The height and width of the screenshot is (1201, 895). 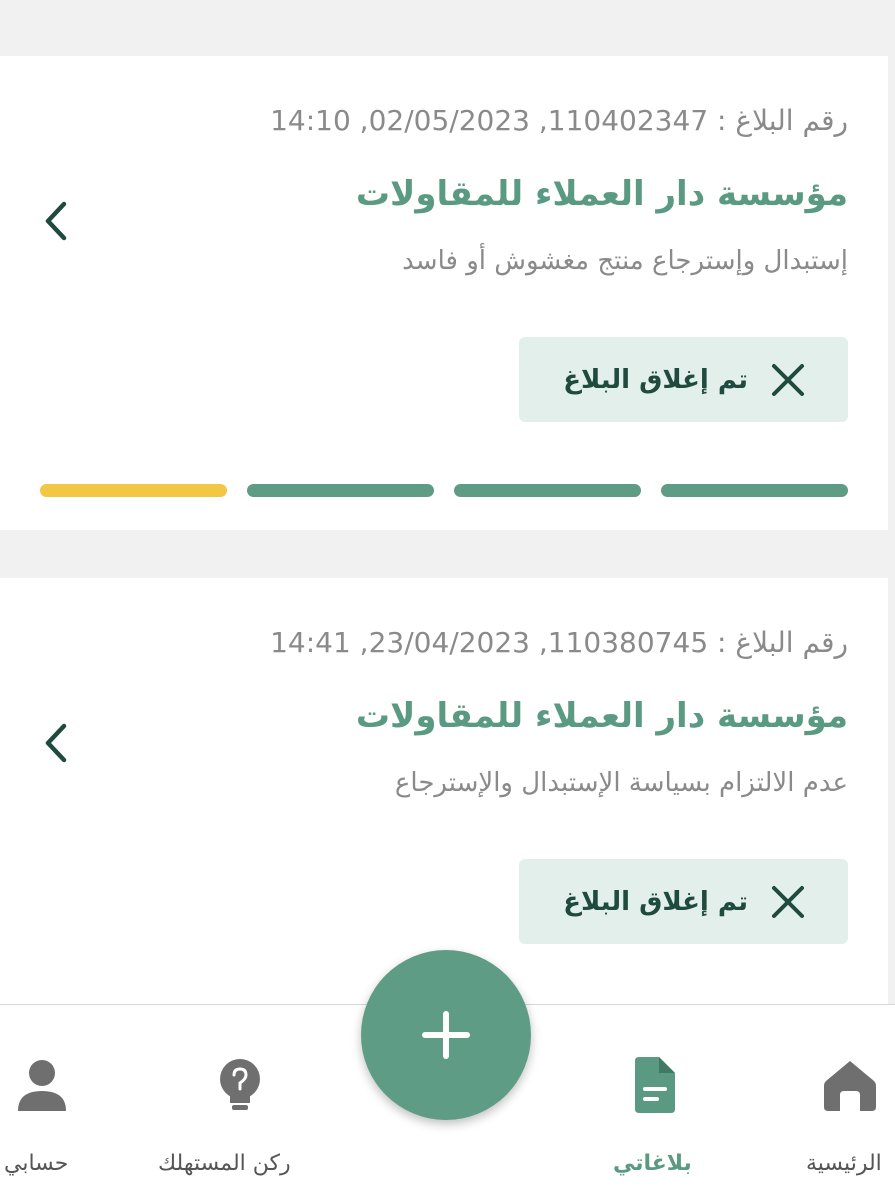 I want to click on add-report-button, so click(x=446, y=1035).